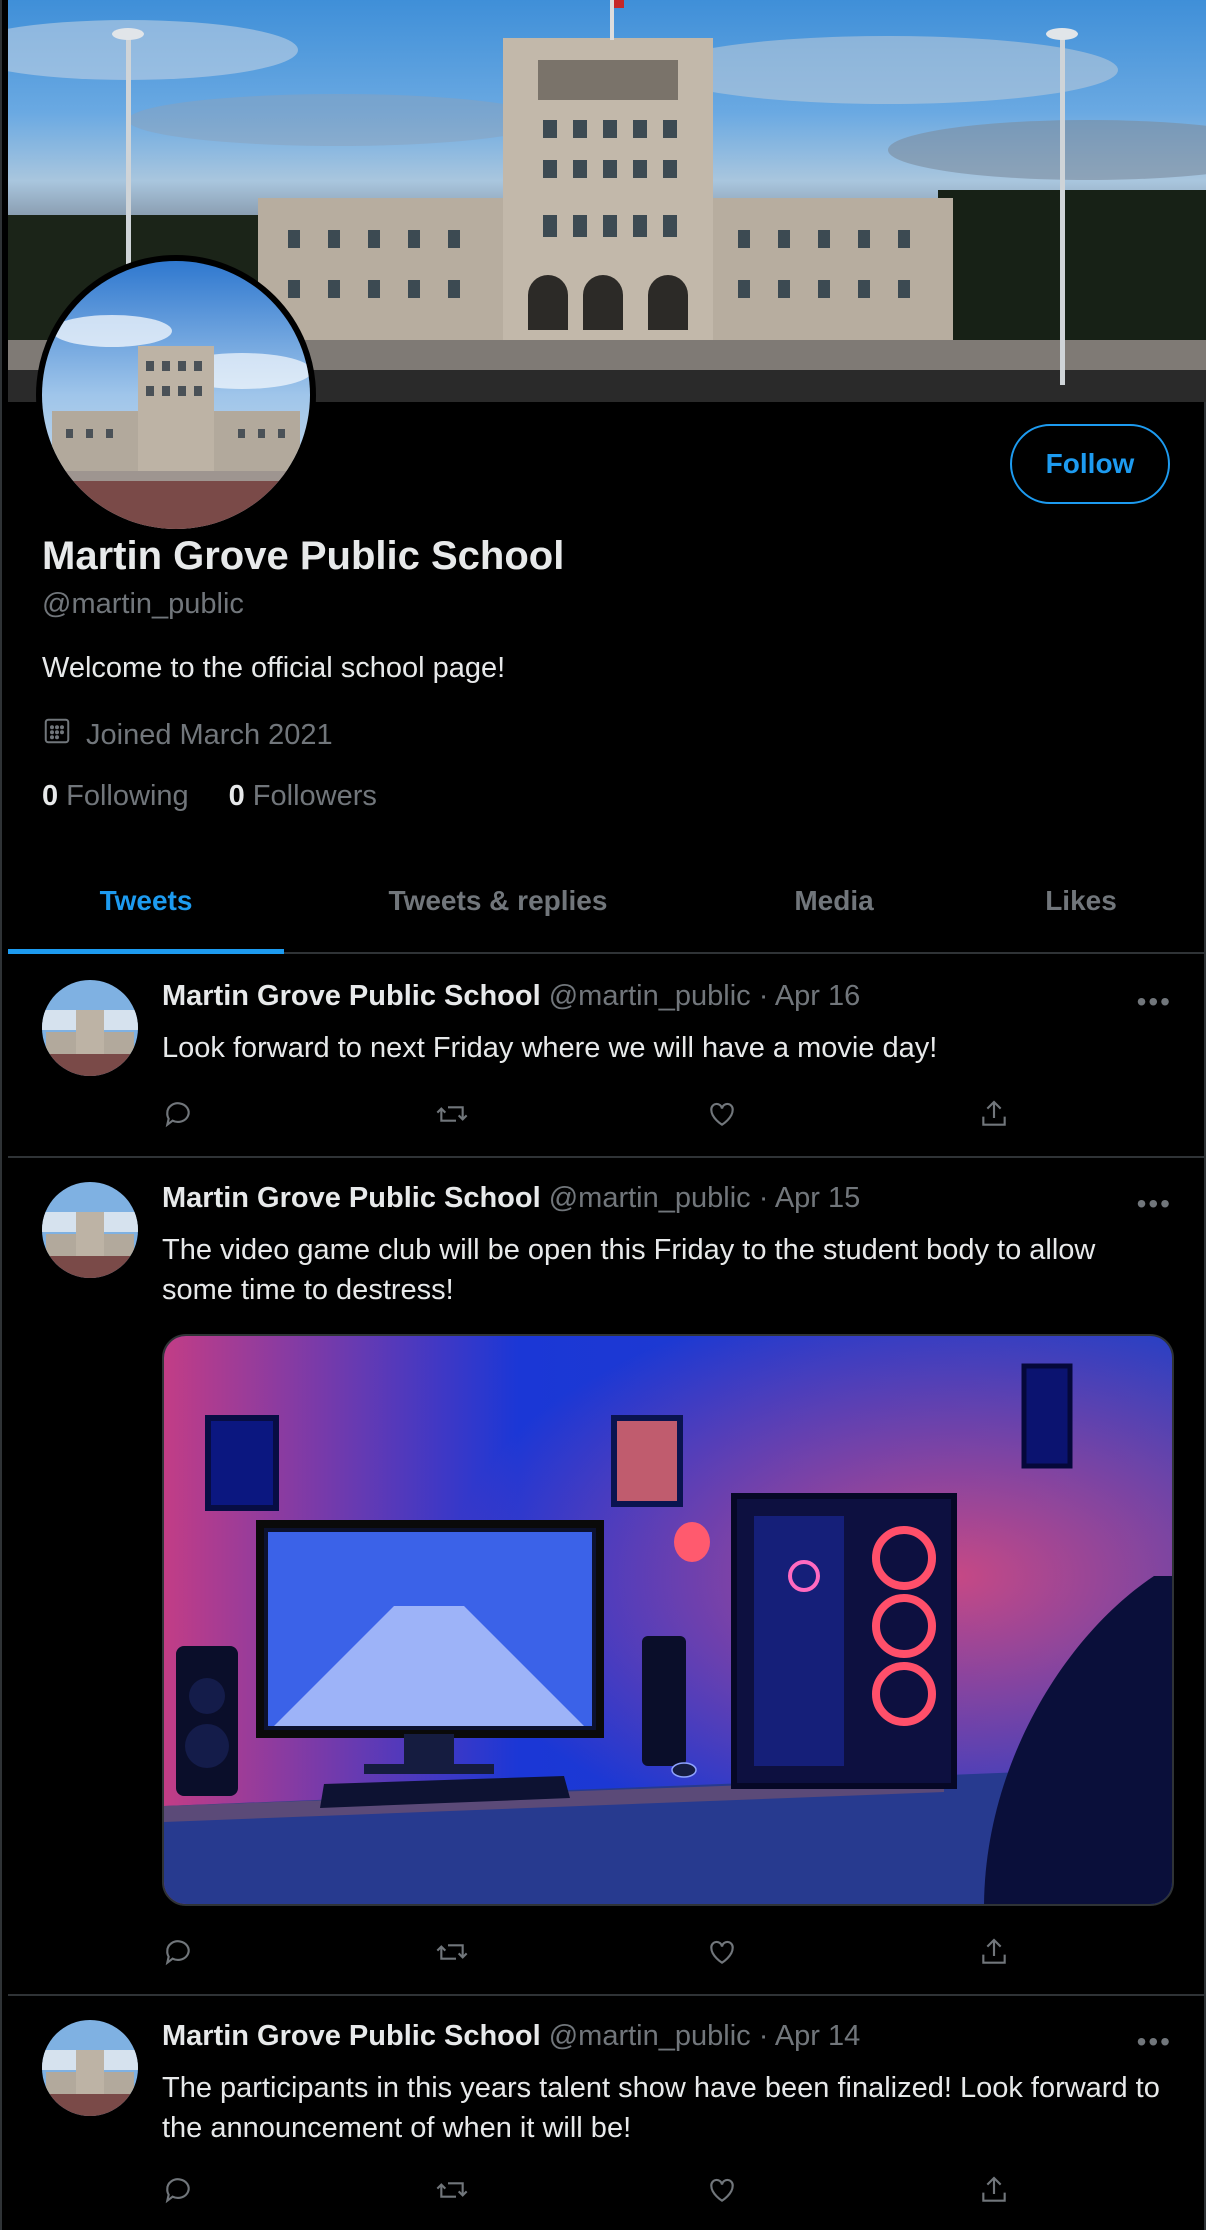 This screenshot has width=1206, height=2230. Describe the element at coordinates (57, 735) in the screenshot. I see `calendar-icon` at that location.